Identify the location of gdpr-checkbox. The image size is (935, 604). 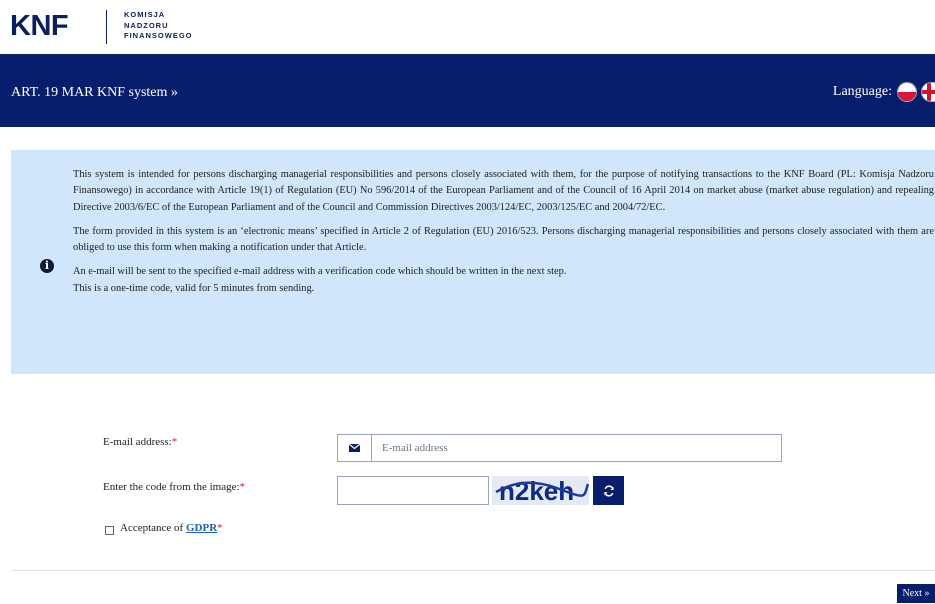
(109, 530).